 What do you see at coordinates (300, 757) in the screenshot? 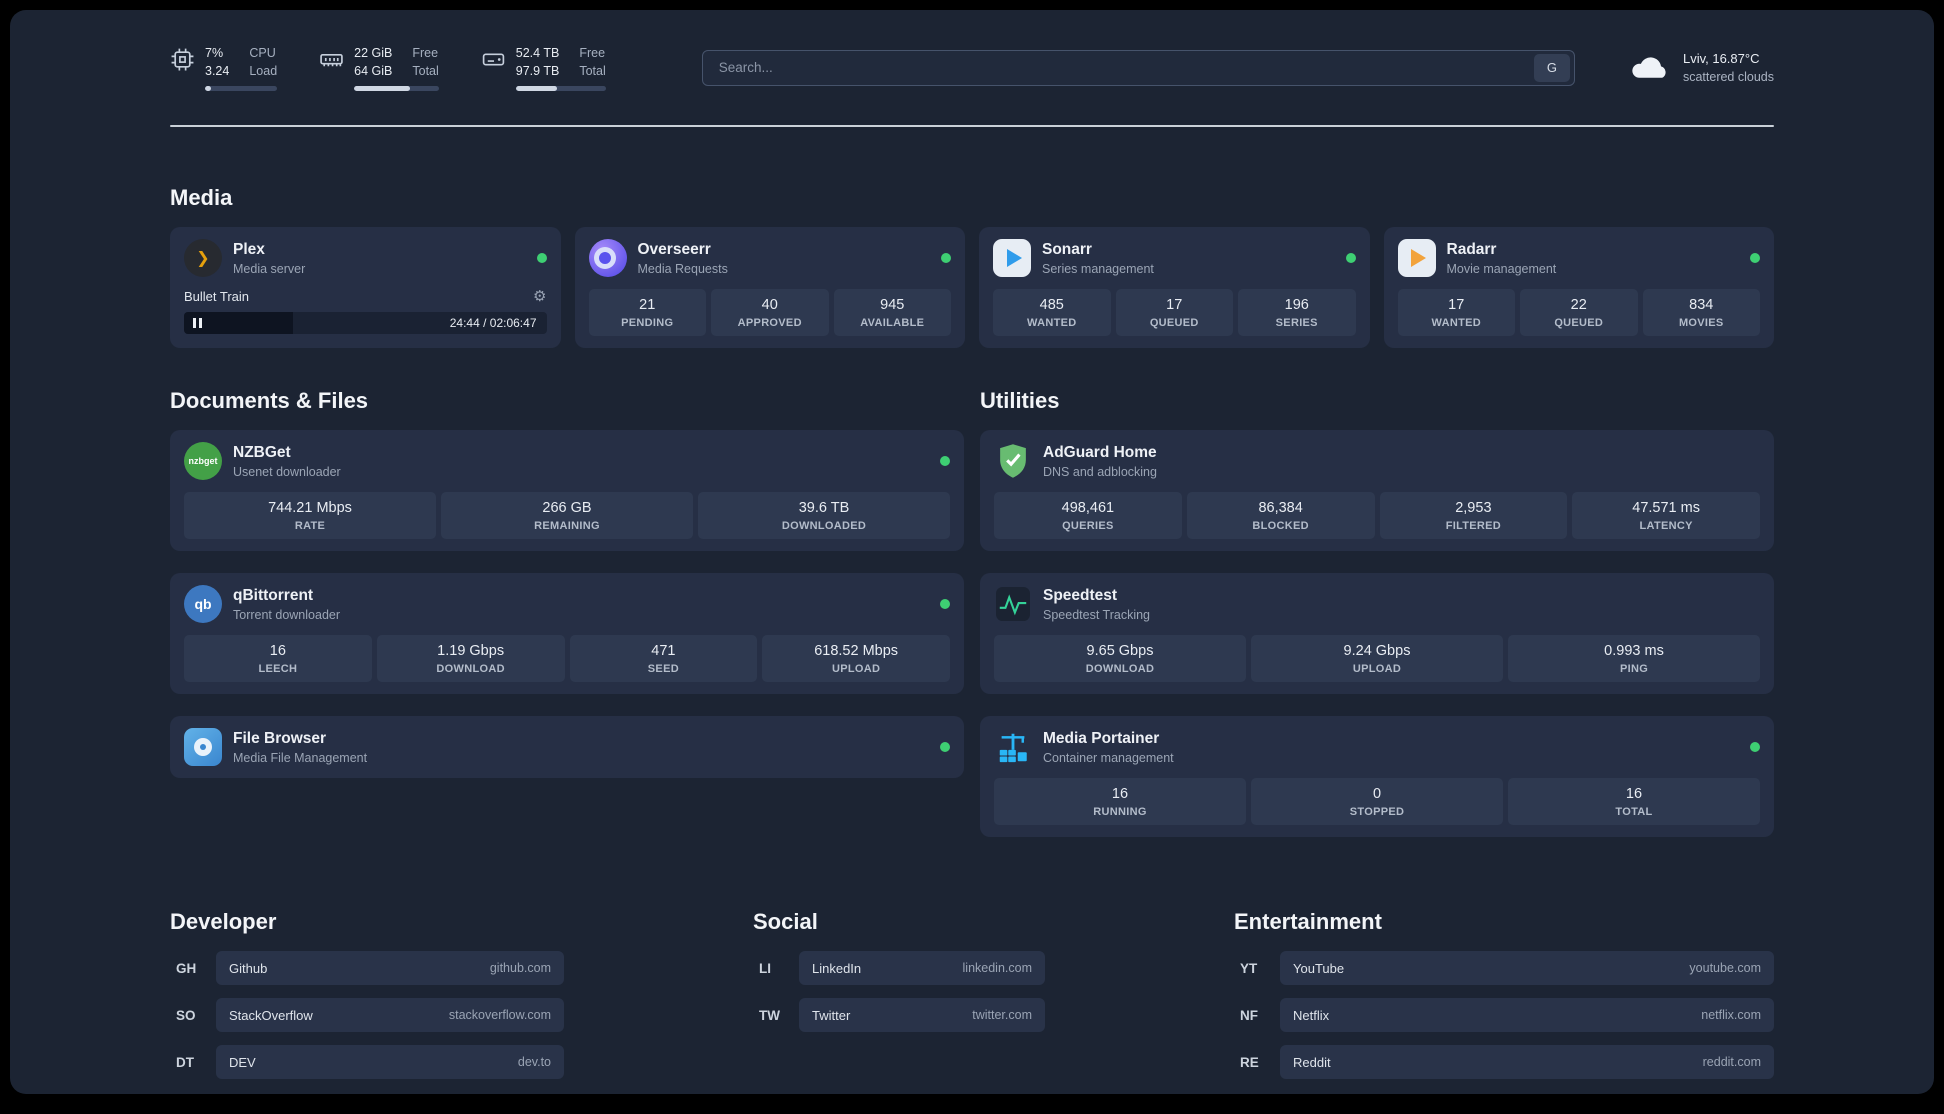
I see `service-subtitle: Media File Management` at bounding box center [300, 757].